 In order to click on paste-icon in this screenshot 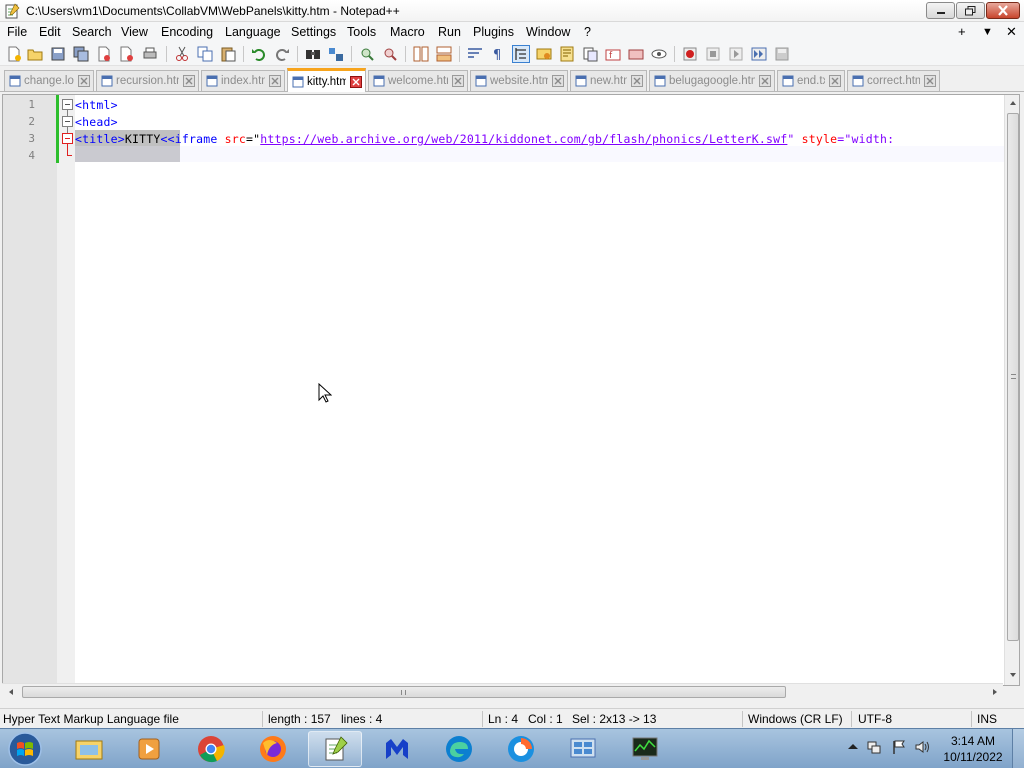, I will do `click(228, 54)`.